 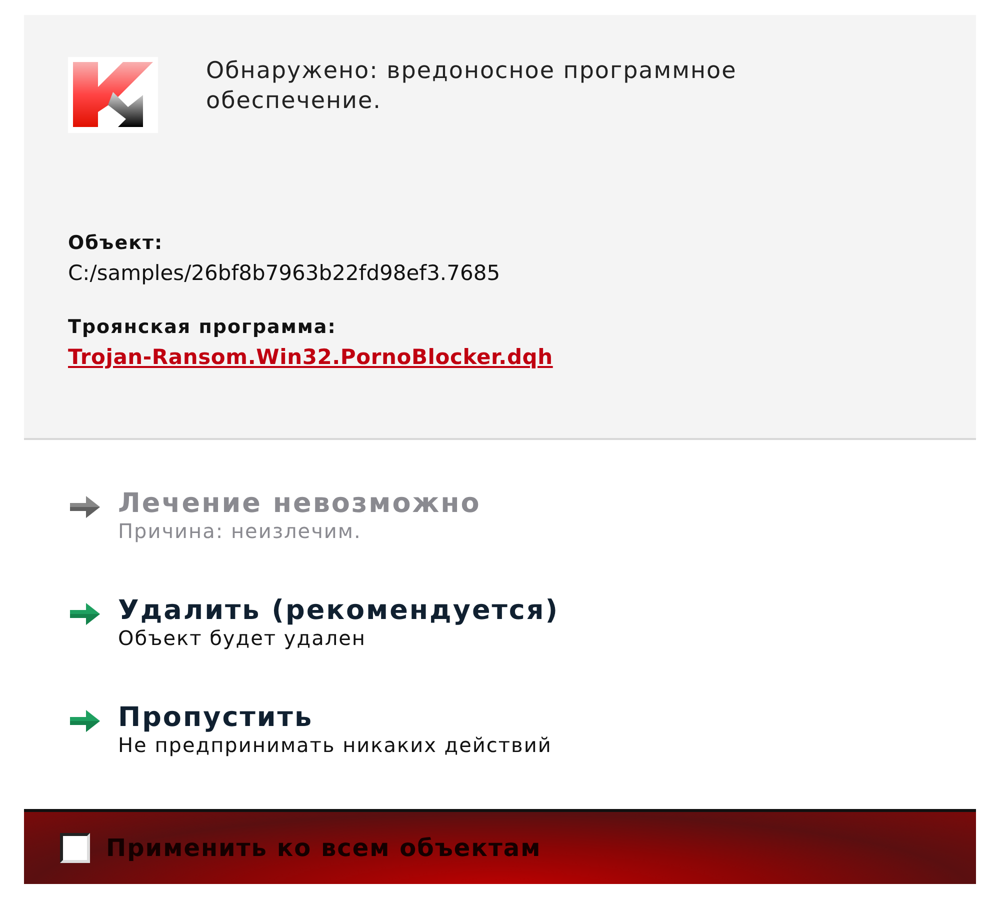 What do you see at coordinates (116, 243) in the screenshot?
I see `detail-label: Объект:` at bounding box center [116, 243].